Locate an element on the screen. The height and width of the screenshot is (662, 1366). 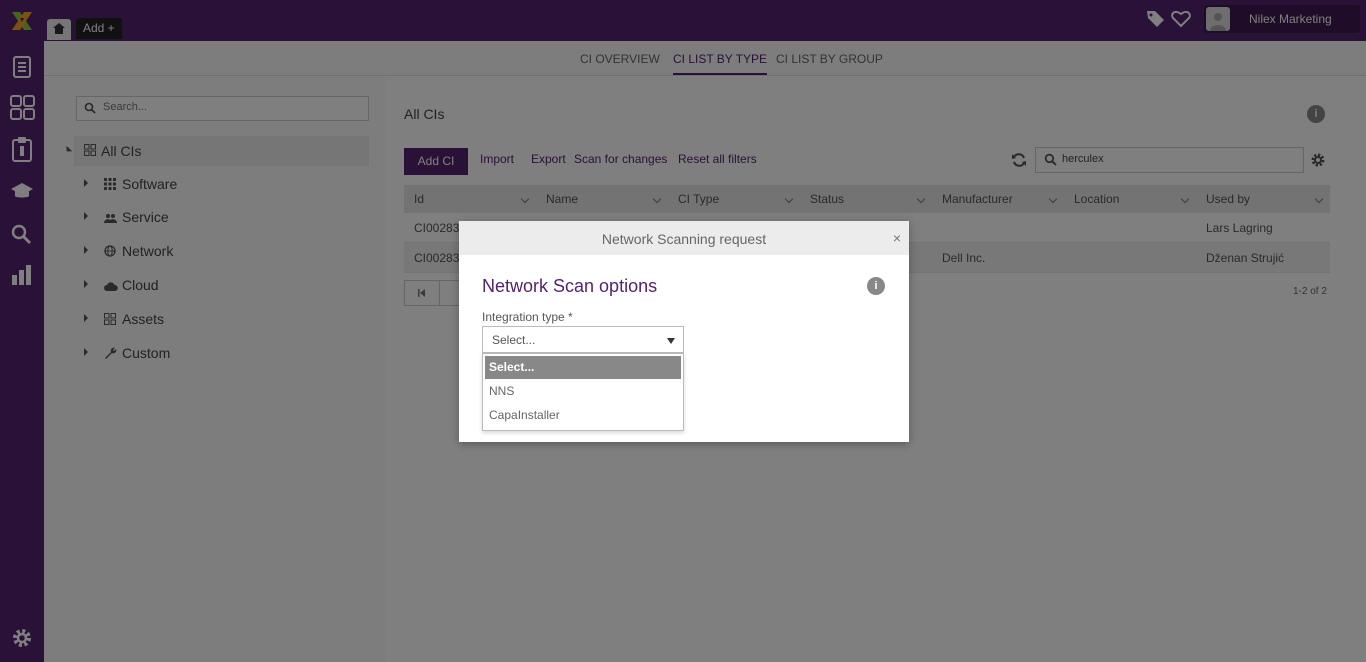
dropdown-arrow-icon is located at coordinates (671, 341).